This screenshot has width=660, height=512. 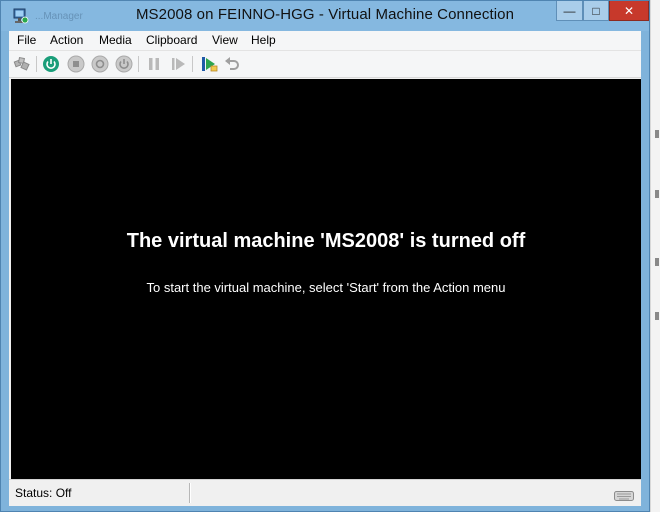 I want to click on revert-icon, so click(x=232, y=64).